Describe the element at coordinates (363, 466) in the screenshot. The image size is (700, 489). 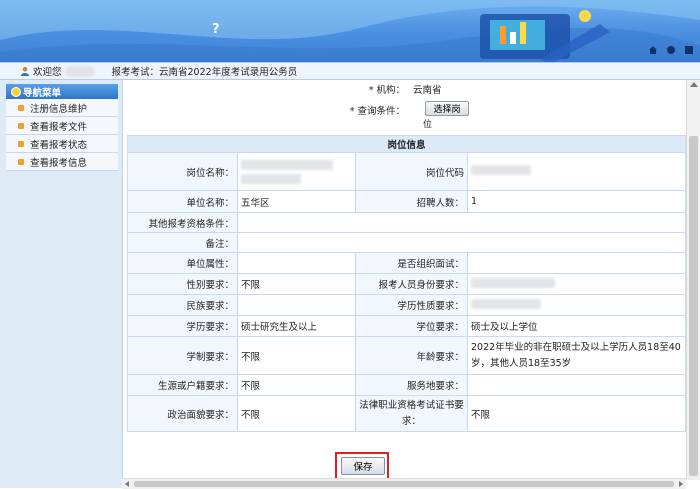
I see `save-button: 保存` at that location.